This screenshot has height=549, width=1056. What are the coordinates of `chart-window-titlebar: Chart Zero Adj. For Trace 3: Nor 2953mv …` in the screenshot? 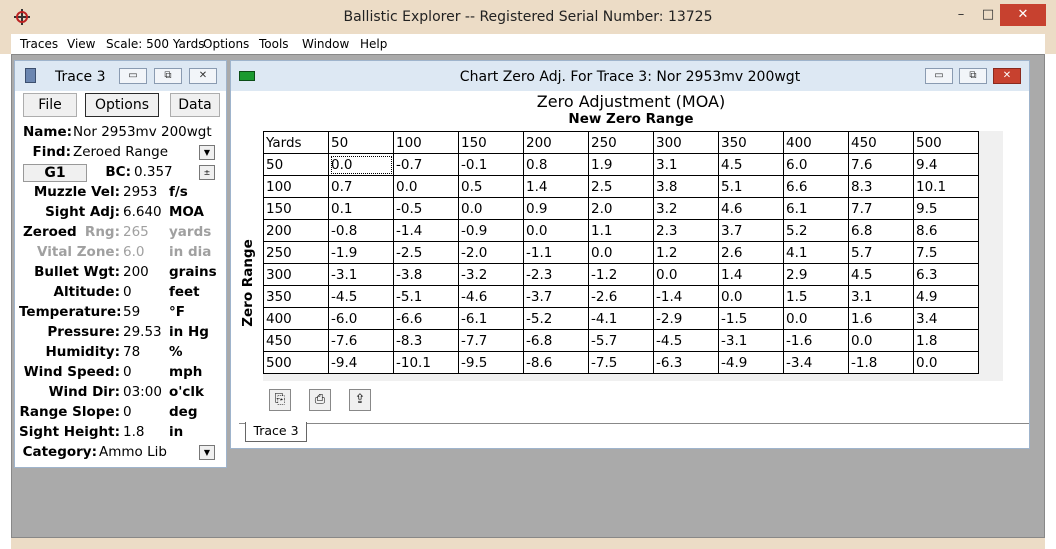 It's located at (630, 76).